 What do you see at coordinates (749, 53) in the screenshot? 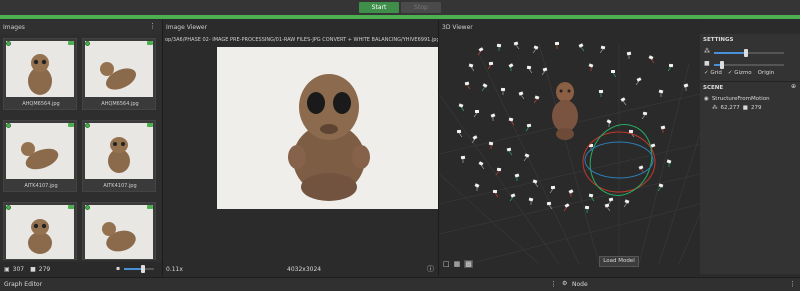
I see `point-size-slider` at bounding box center [749, 53].